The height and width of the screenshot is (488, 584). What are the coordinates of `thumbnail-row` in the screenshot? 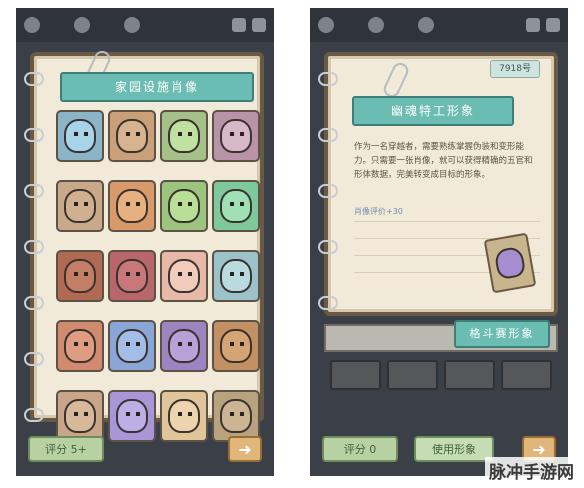 It's located at (441, 375).